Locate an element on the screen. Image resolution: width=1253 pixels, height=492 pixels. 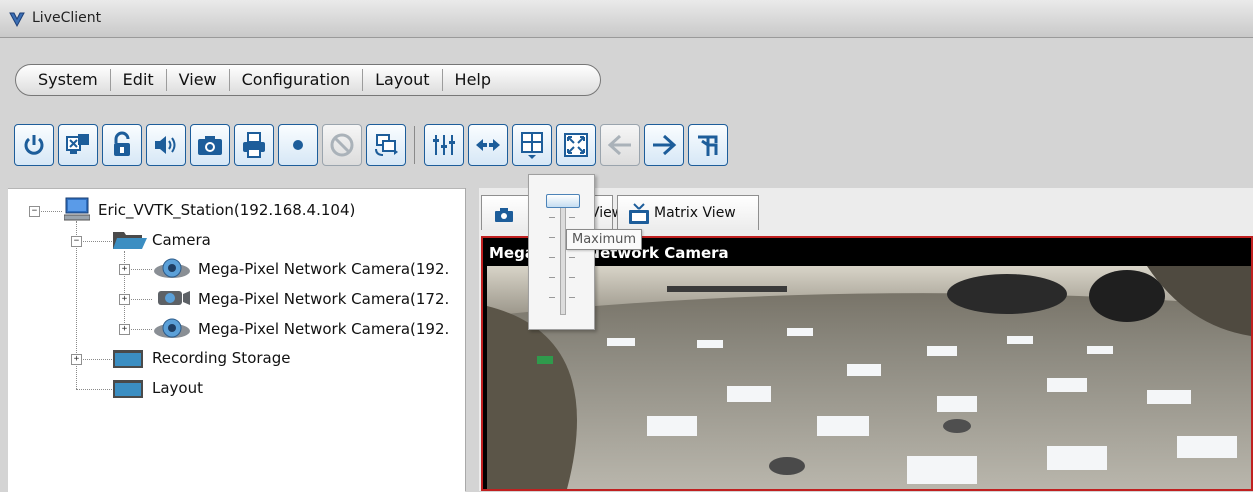
tree-node-recording-storage: Recording Storage is located at coordinates (221, 358).